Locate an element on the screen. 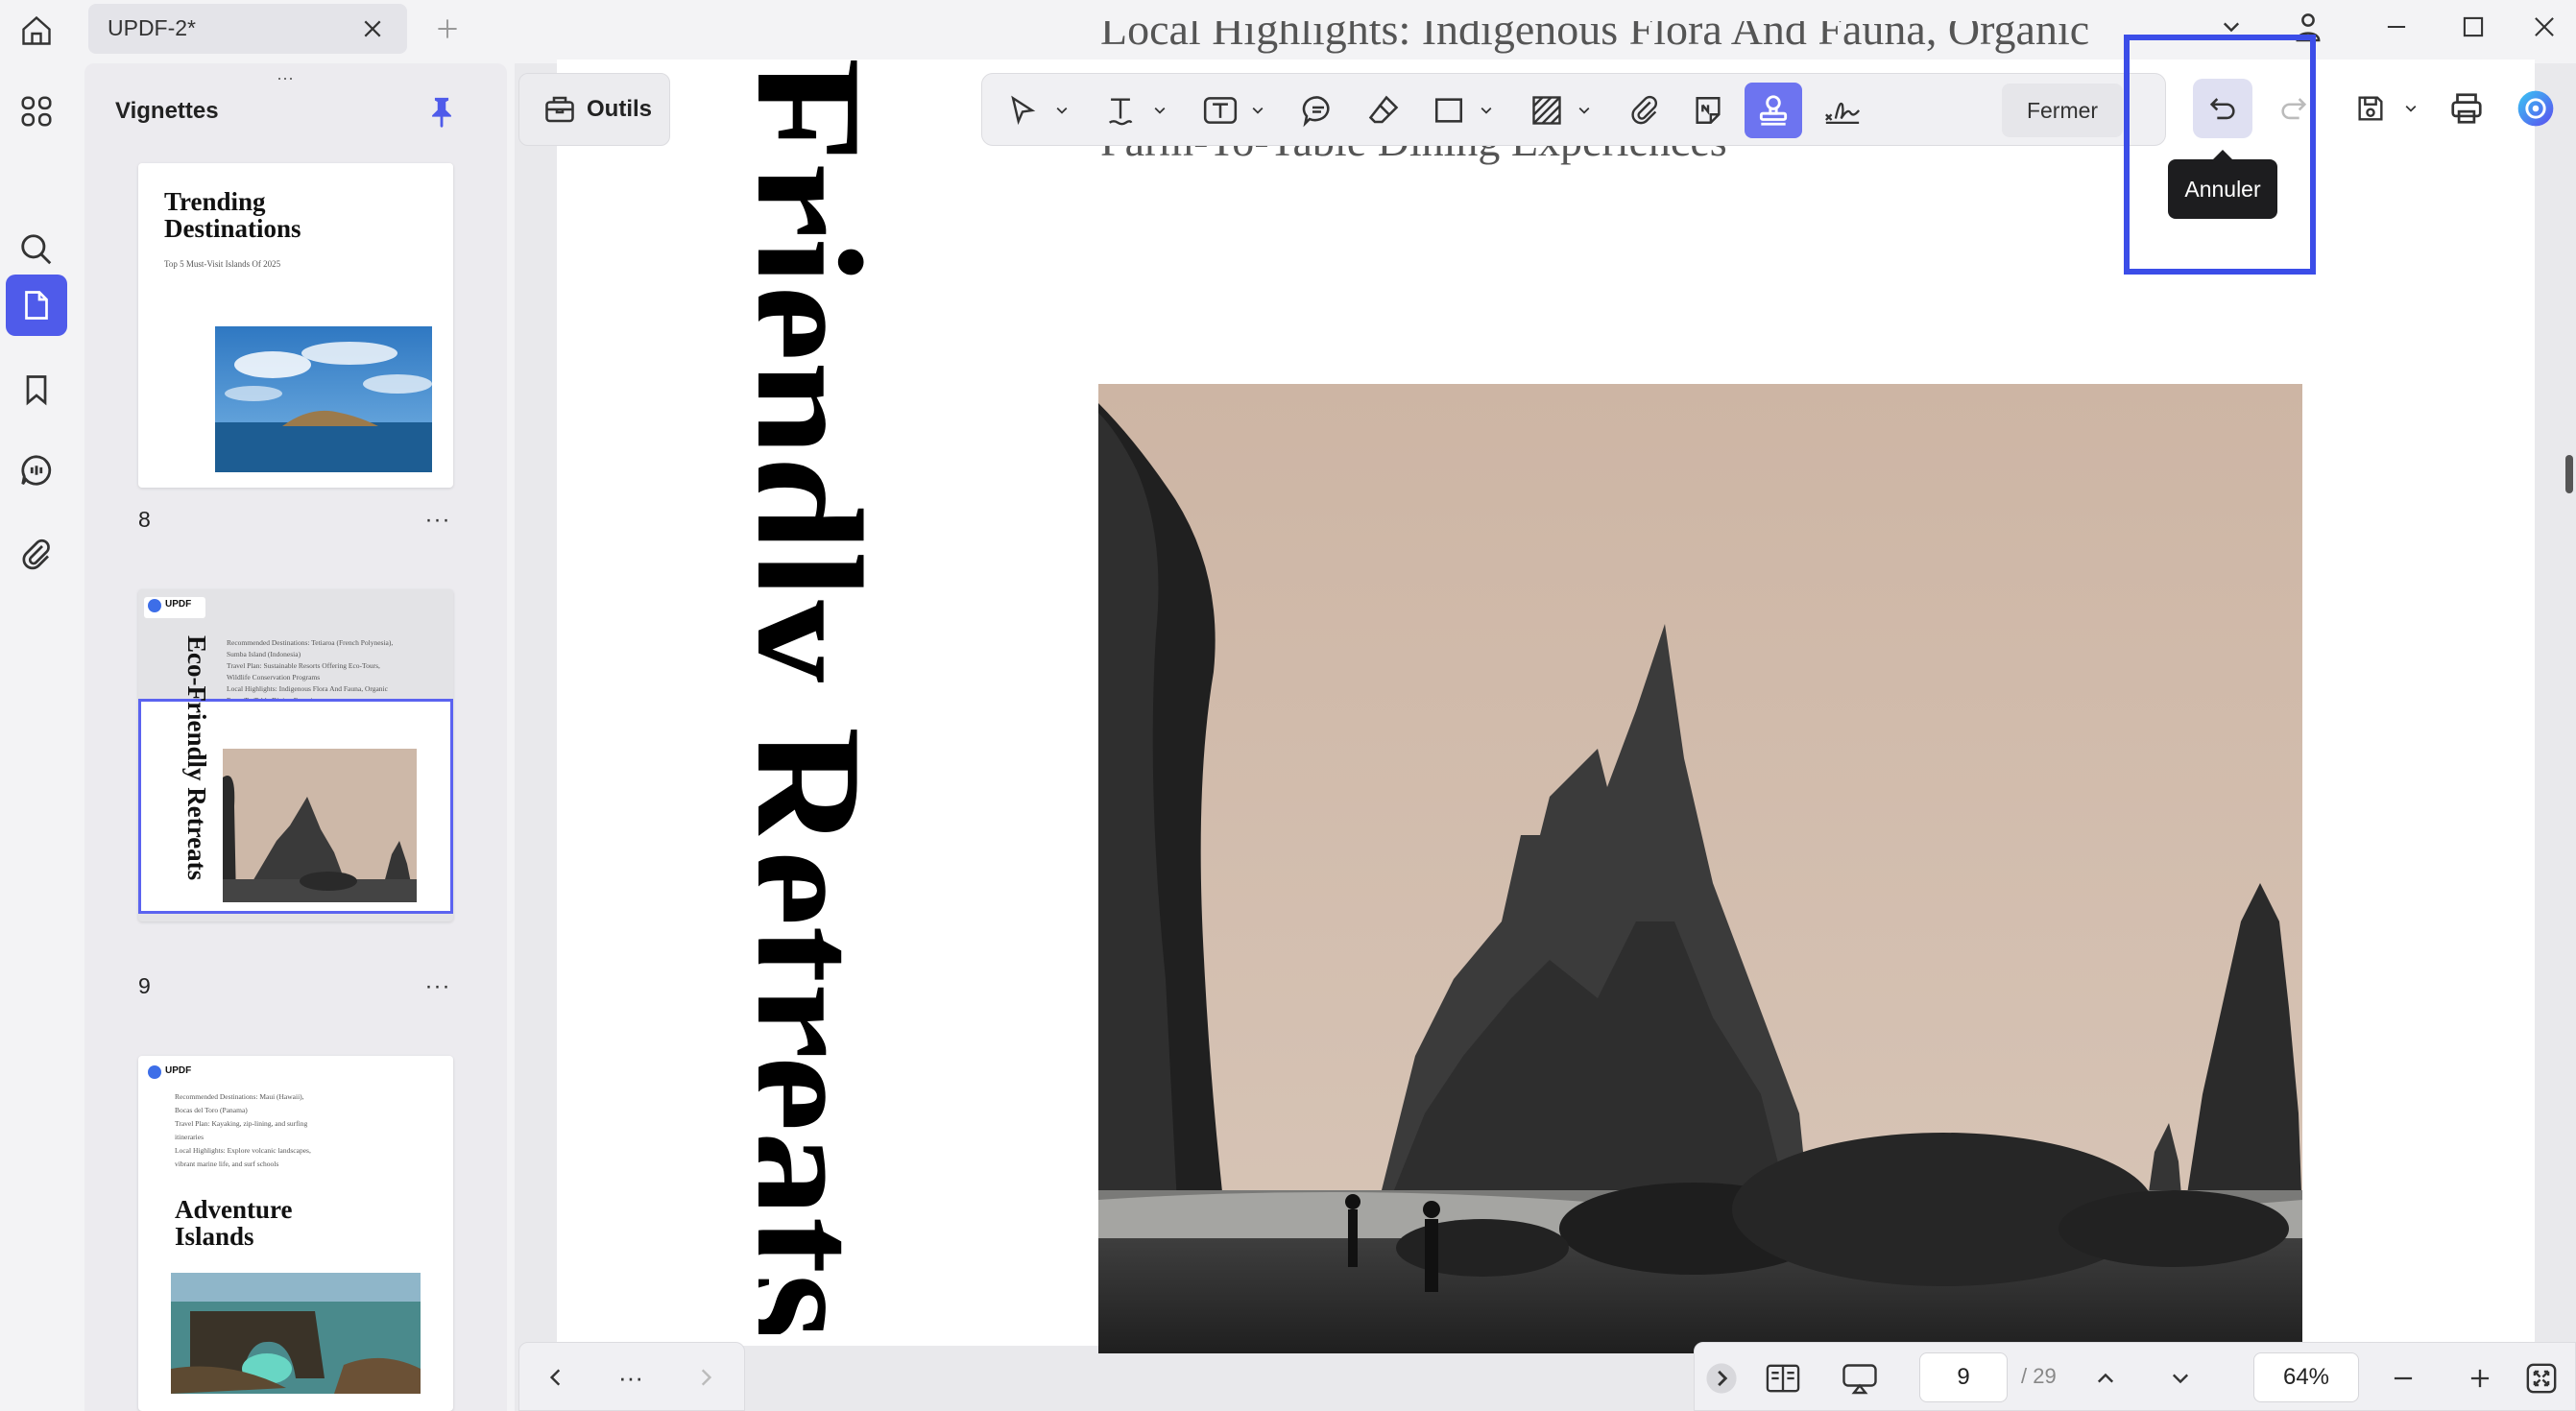 This screenshot has height=1411, width=2576. attachments-button is located at coordinates (36, 555).